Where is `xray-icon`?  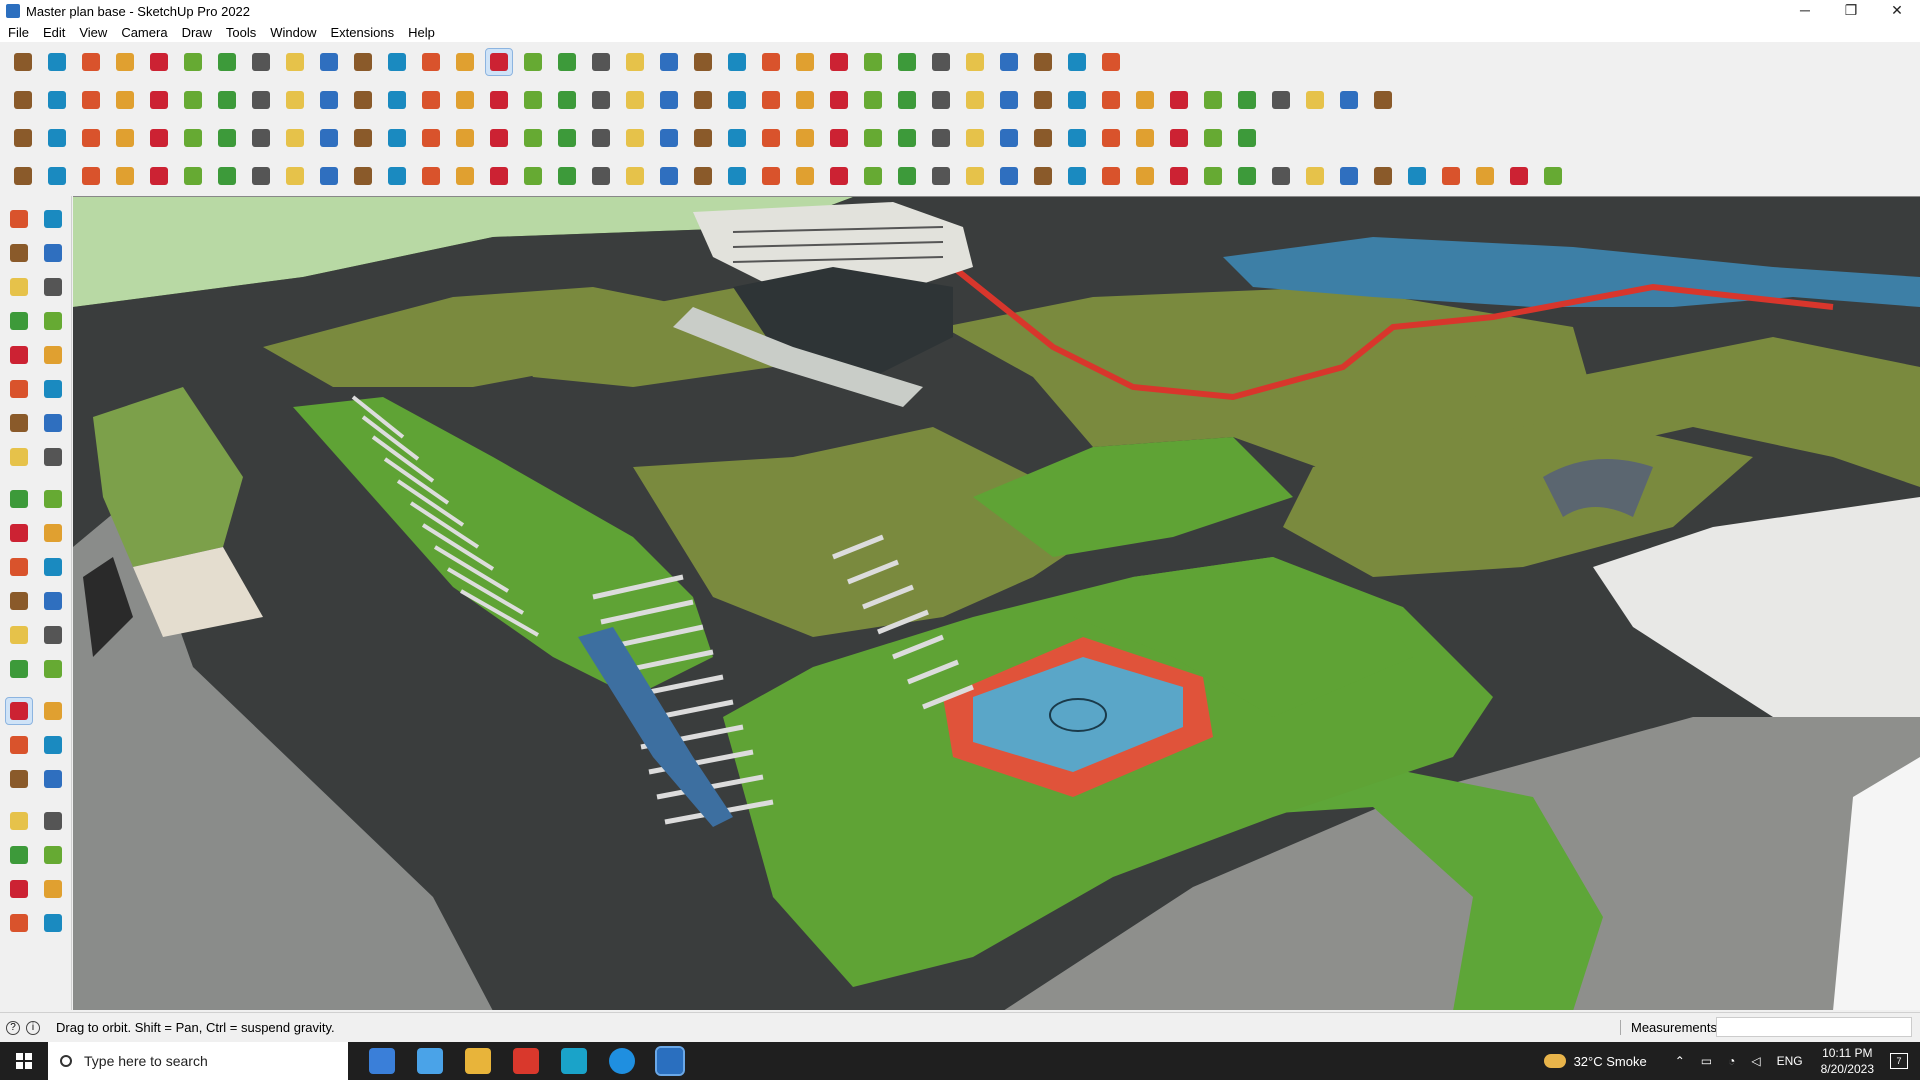
xray-icon is located at coordinates (431, 100).